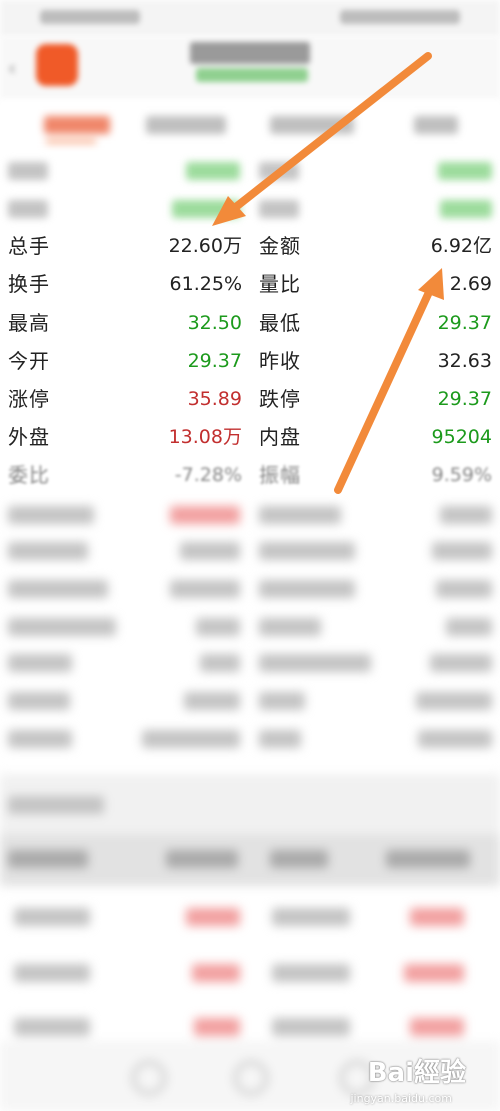  I want to click on stat-row-open-close: 今开 29.37 昨收 32.63, so click(250, 361).